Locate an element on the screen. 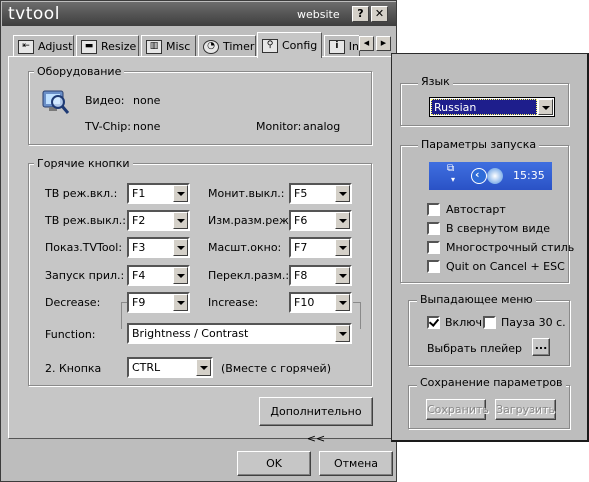 The width and height of the screenshot is (589, 482). hotkey-select: F6 is located at coordinates (320, 220).